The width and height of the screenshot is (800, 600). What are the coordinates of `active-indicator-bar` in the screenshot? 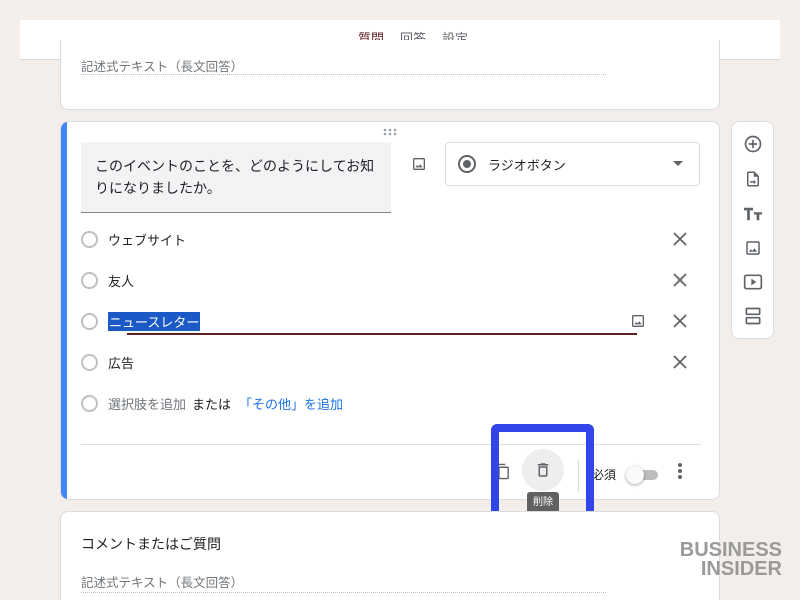 It's located at (64, 310).